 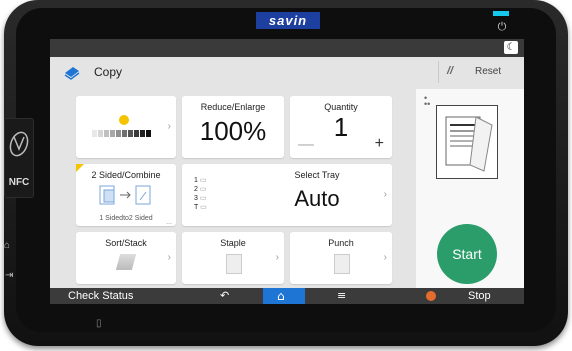 I want to click on select-tray-value: Auto, so click(x=317, y=198).